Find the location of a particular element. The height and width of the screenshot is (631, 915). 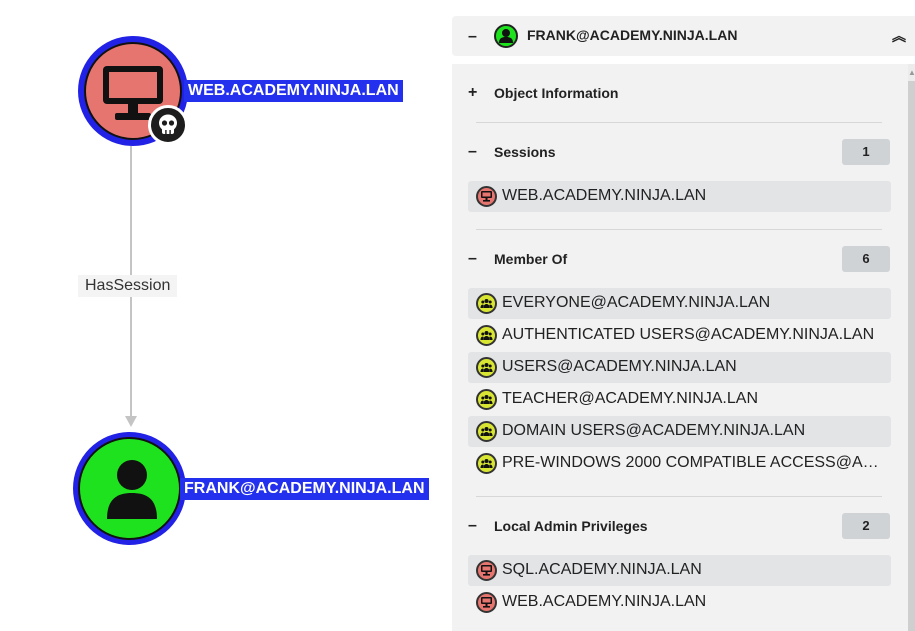

edge-label: HasSession is located at coordinates (128, 286).